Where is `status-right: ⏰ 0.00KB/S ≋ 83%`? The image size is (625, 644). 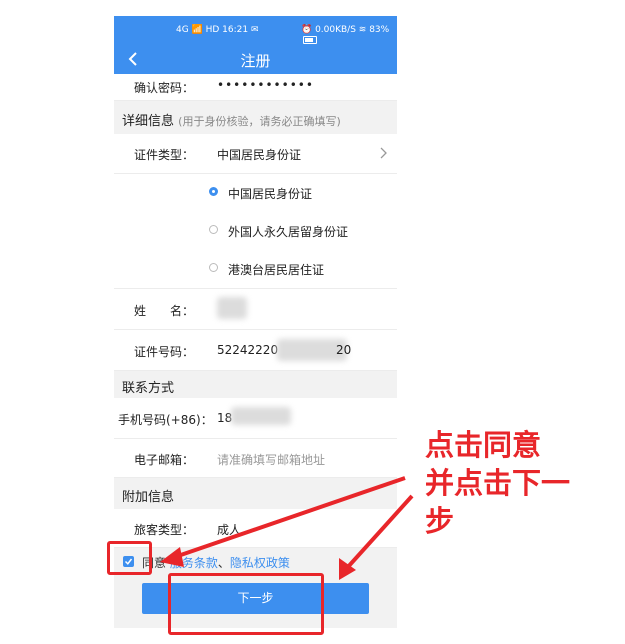
status-right: ⏰ 0.00KB/S ≋ 83% is located at coordinates (349, 35).